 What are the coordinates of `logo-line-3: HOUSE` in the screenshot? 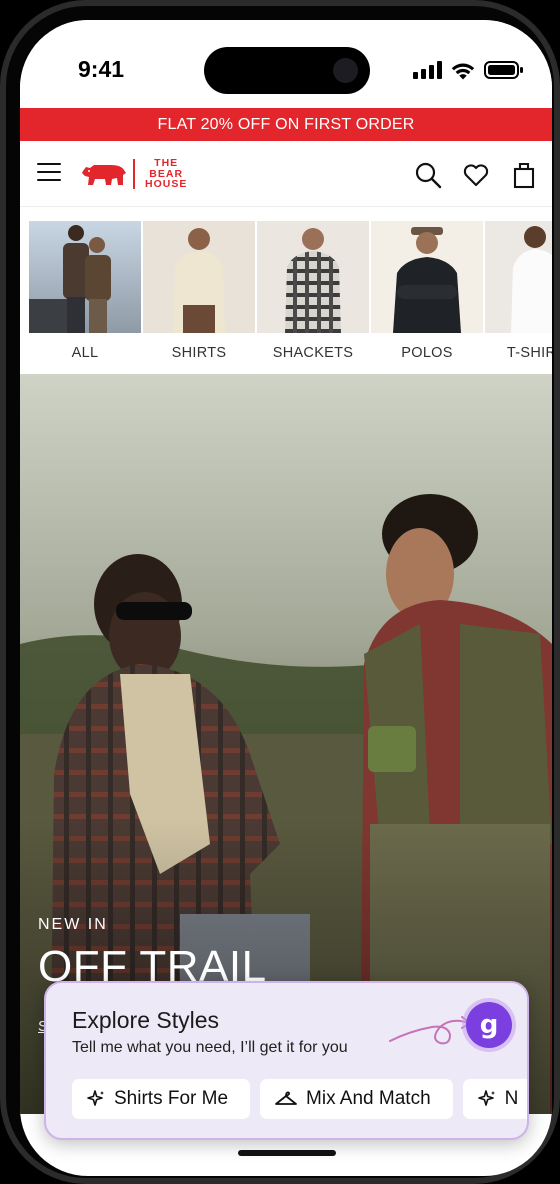 It's located at (166, 184).